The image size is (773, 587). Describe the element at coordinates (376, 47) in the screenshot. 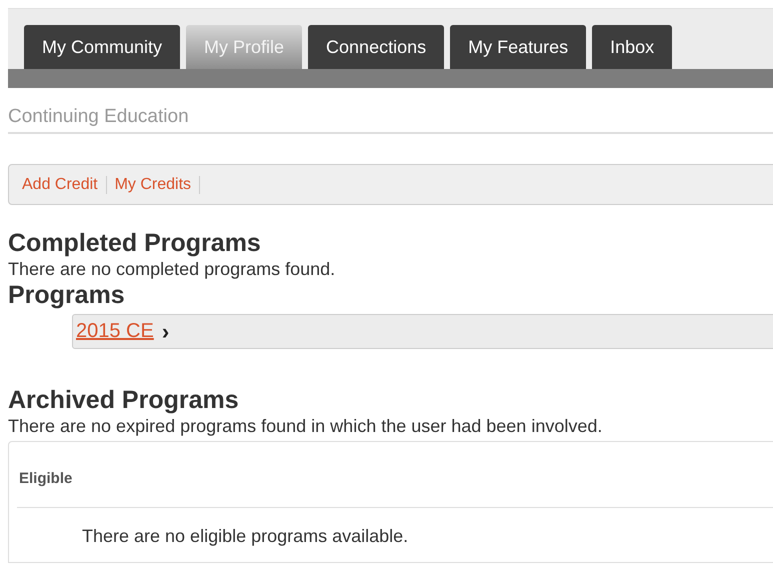

I see `tab: Connections` at that location.